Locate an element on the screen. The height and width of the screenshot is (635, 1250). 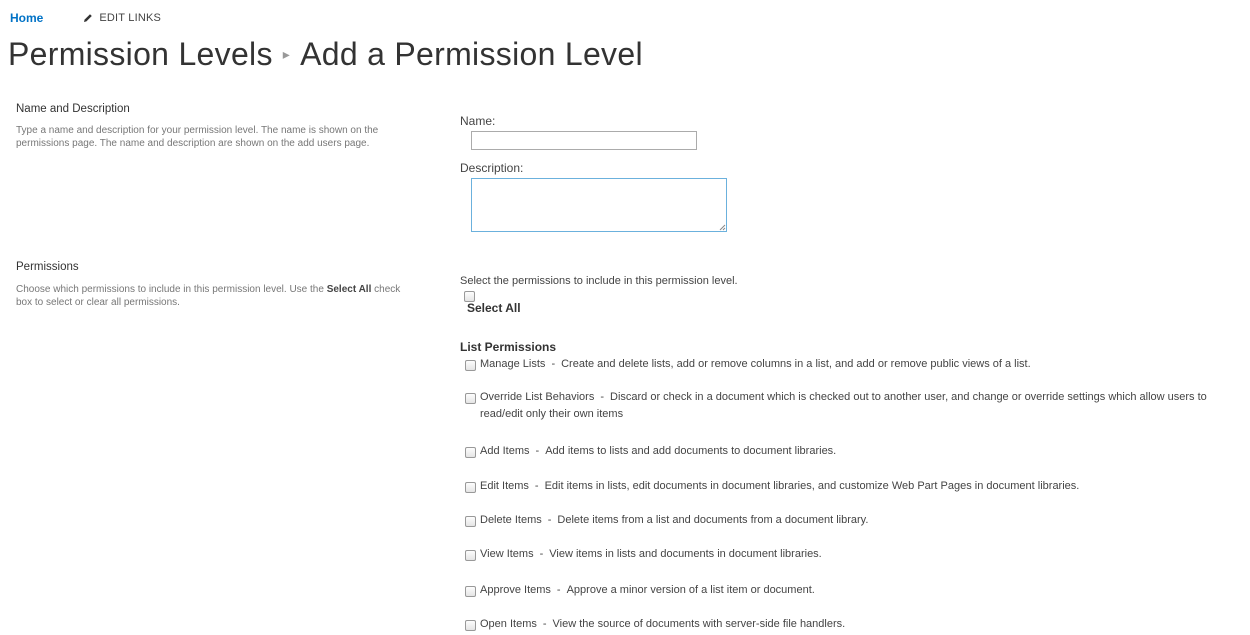
pencil-icon is located at coordinates (88, 18).